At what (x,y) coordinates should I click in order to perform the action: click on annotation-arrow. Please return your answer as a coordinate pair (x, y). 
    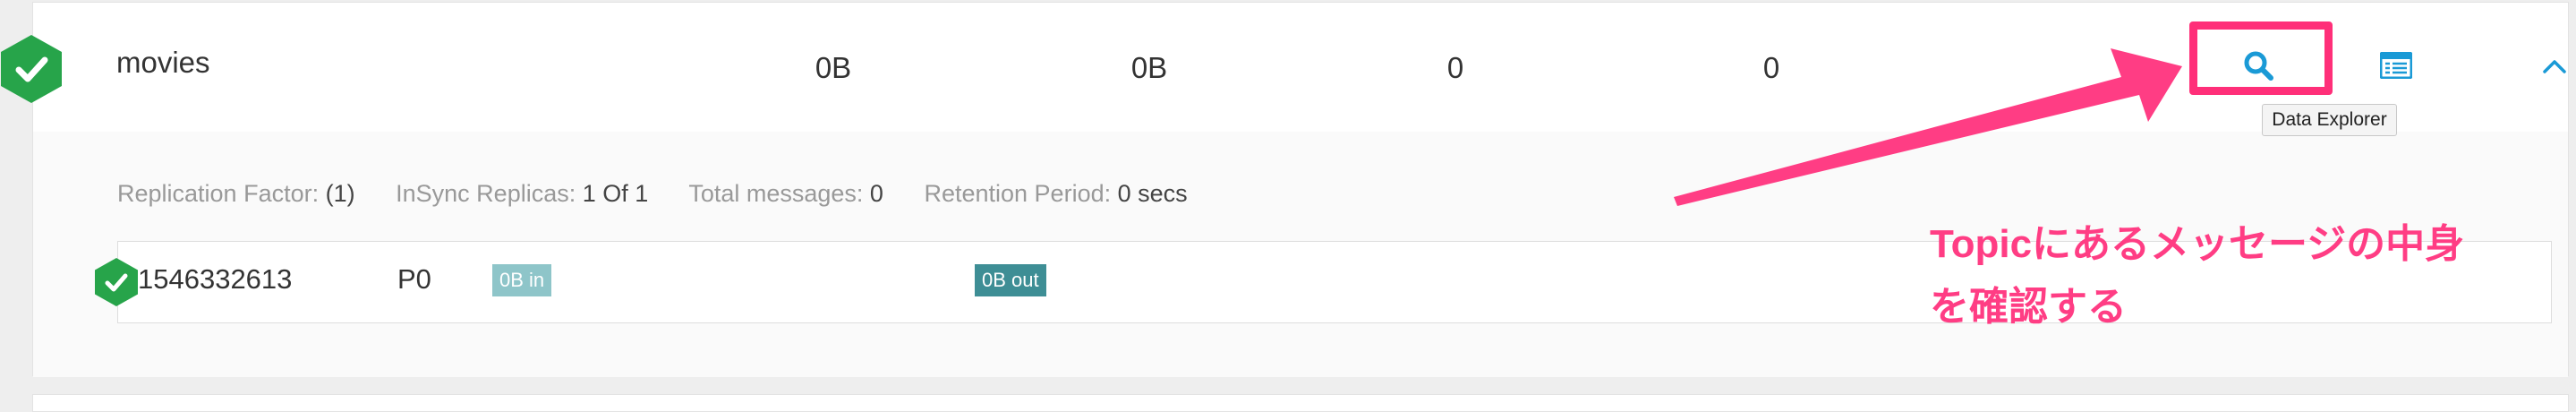
    Looking at the image, I should click on (1928, 127).